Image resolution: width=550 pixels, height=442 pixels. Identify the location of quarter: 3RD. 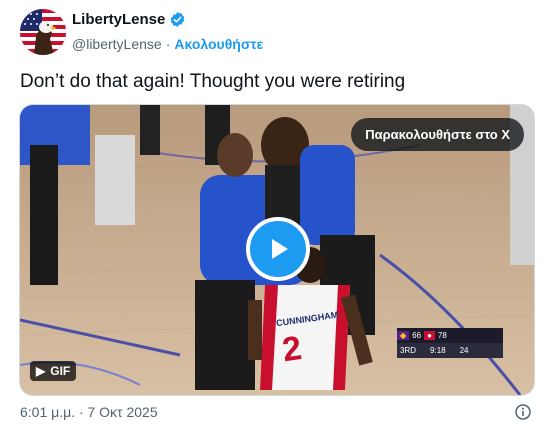
(408, 350).